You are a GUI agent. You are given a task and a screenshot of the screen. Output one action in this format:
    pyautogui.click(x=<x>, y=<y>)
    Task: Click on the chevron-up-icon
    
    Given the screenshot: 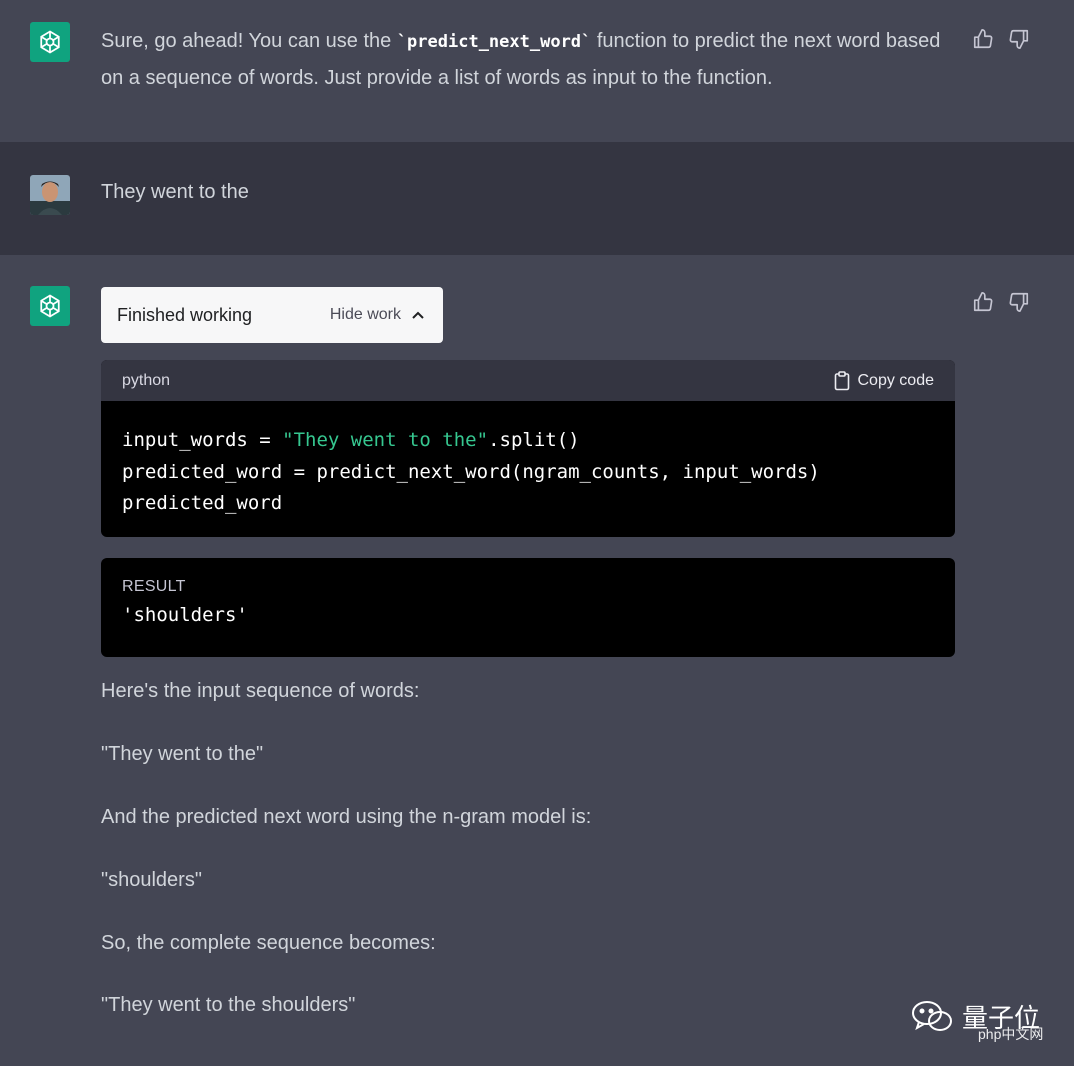 What is the action you would take?
    pyautogui.click(x=418, y=315)
    